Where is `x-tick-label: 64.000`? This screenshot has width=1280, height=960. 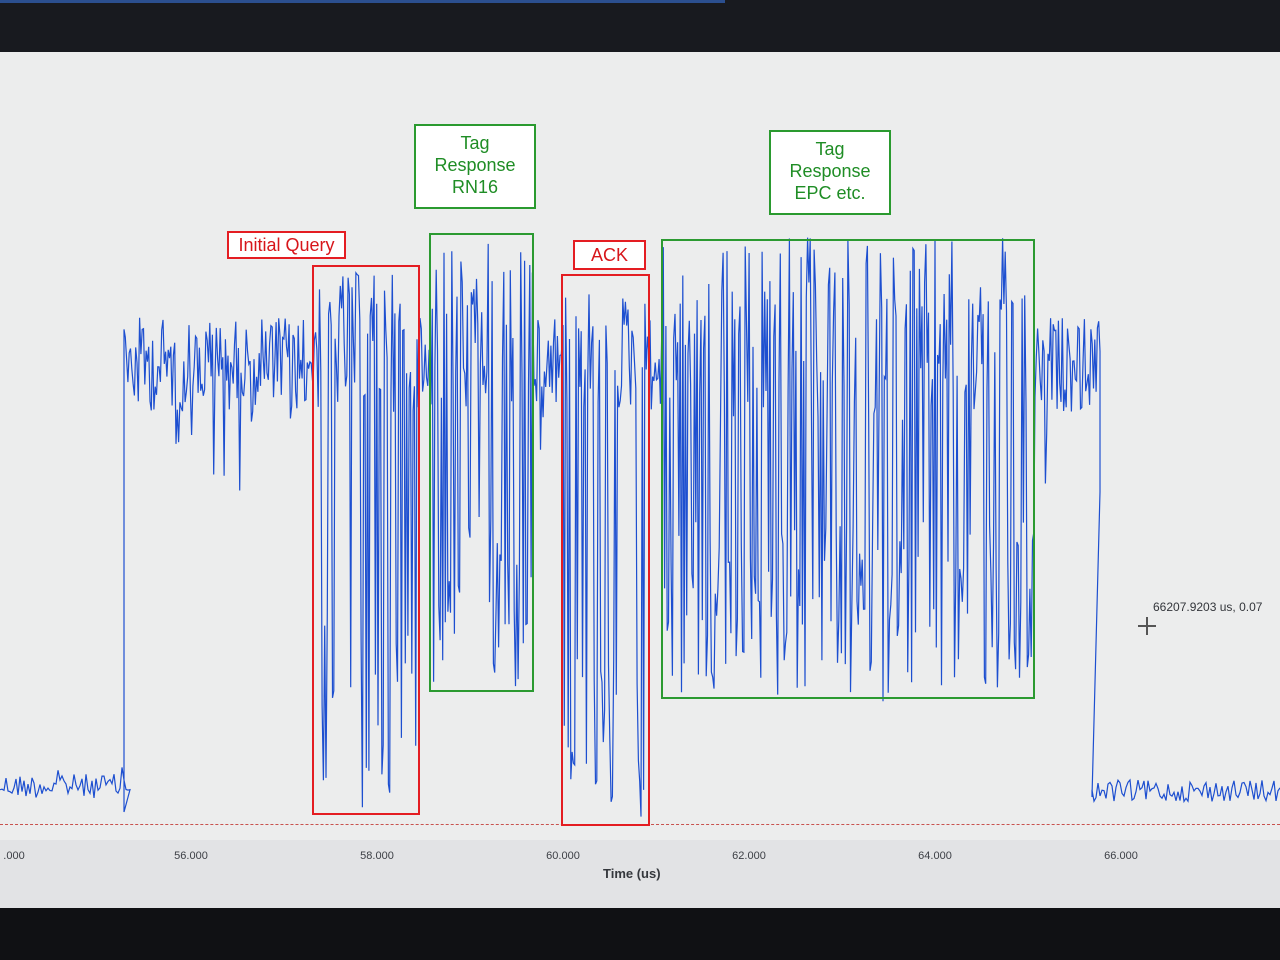 x-tick-label: 64.000 is located at coordinates (935, 856).